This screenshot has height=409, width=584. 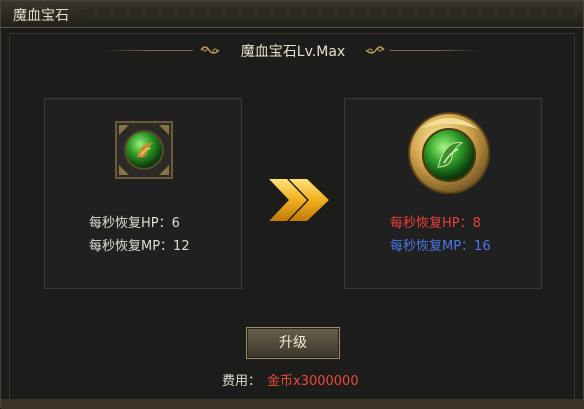 I want to click on next-hp-regen: 每秒恢复HP：8, so click(x=435, y=223).